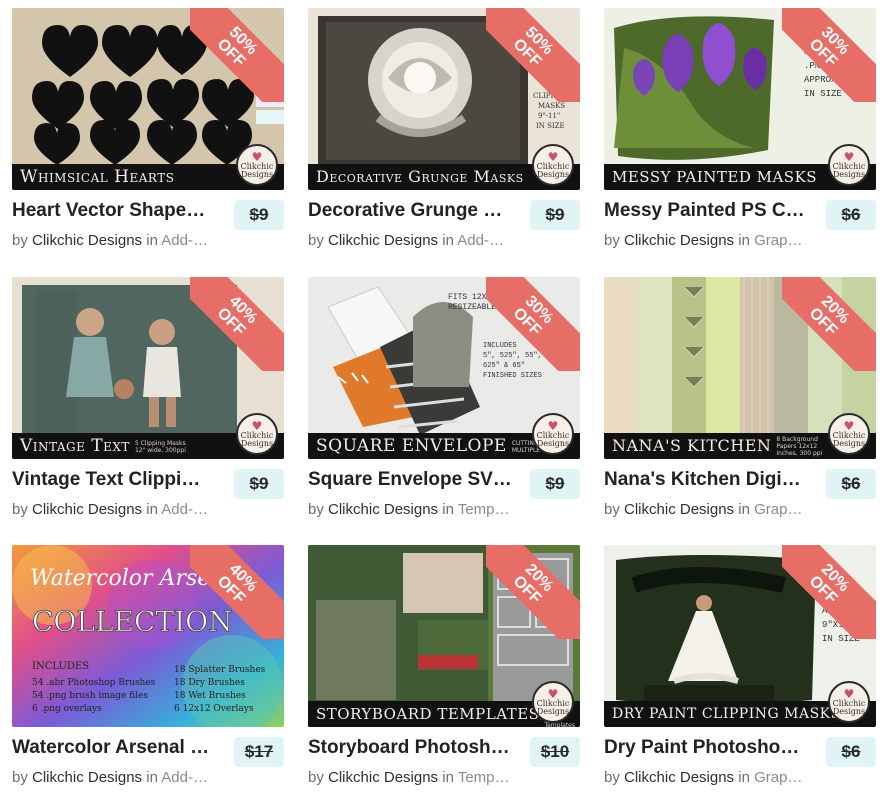 The height and width of the screenshot is (799, 890). Describe the element at coordinates (550, 126) in the screenshot. I see `svg-text: IN SIZE` at that location.